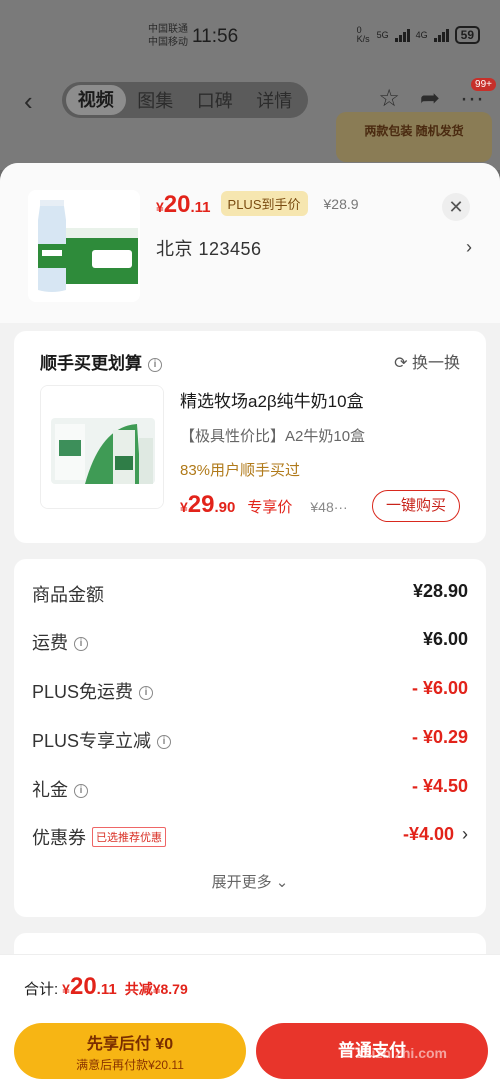  What do you see at coordinates (363, 34) in the screenshot?
I see `net-speed: 0 K/s` at bounding box center [363, 34].